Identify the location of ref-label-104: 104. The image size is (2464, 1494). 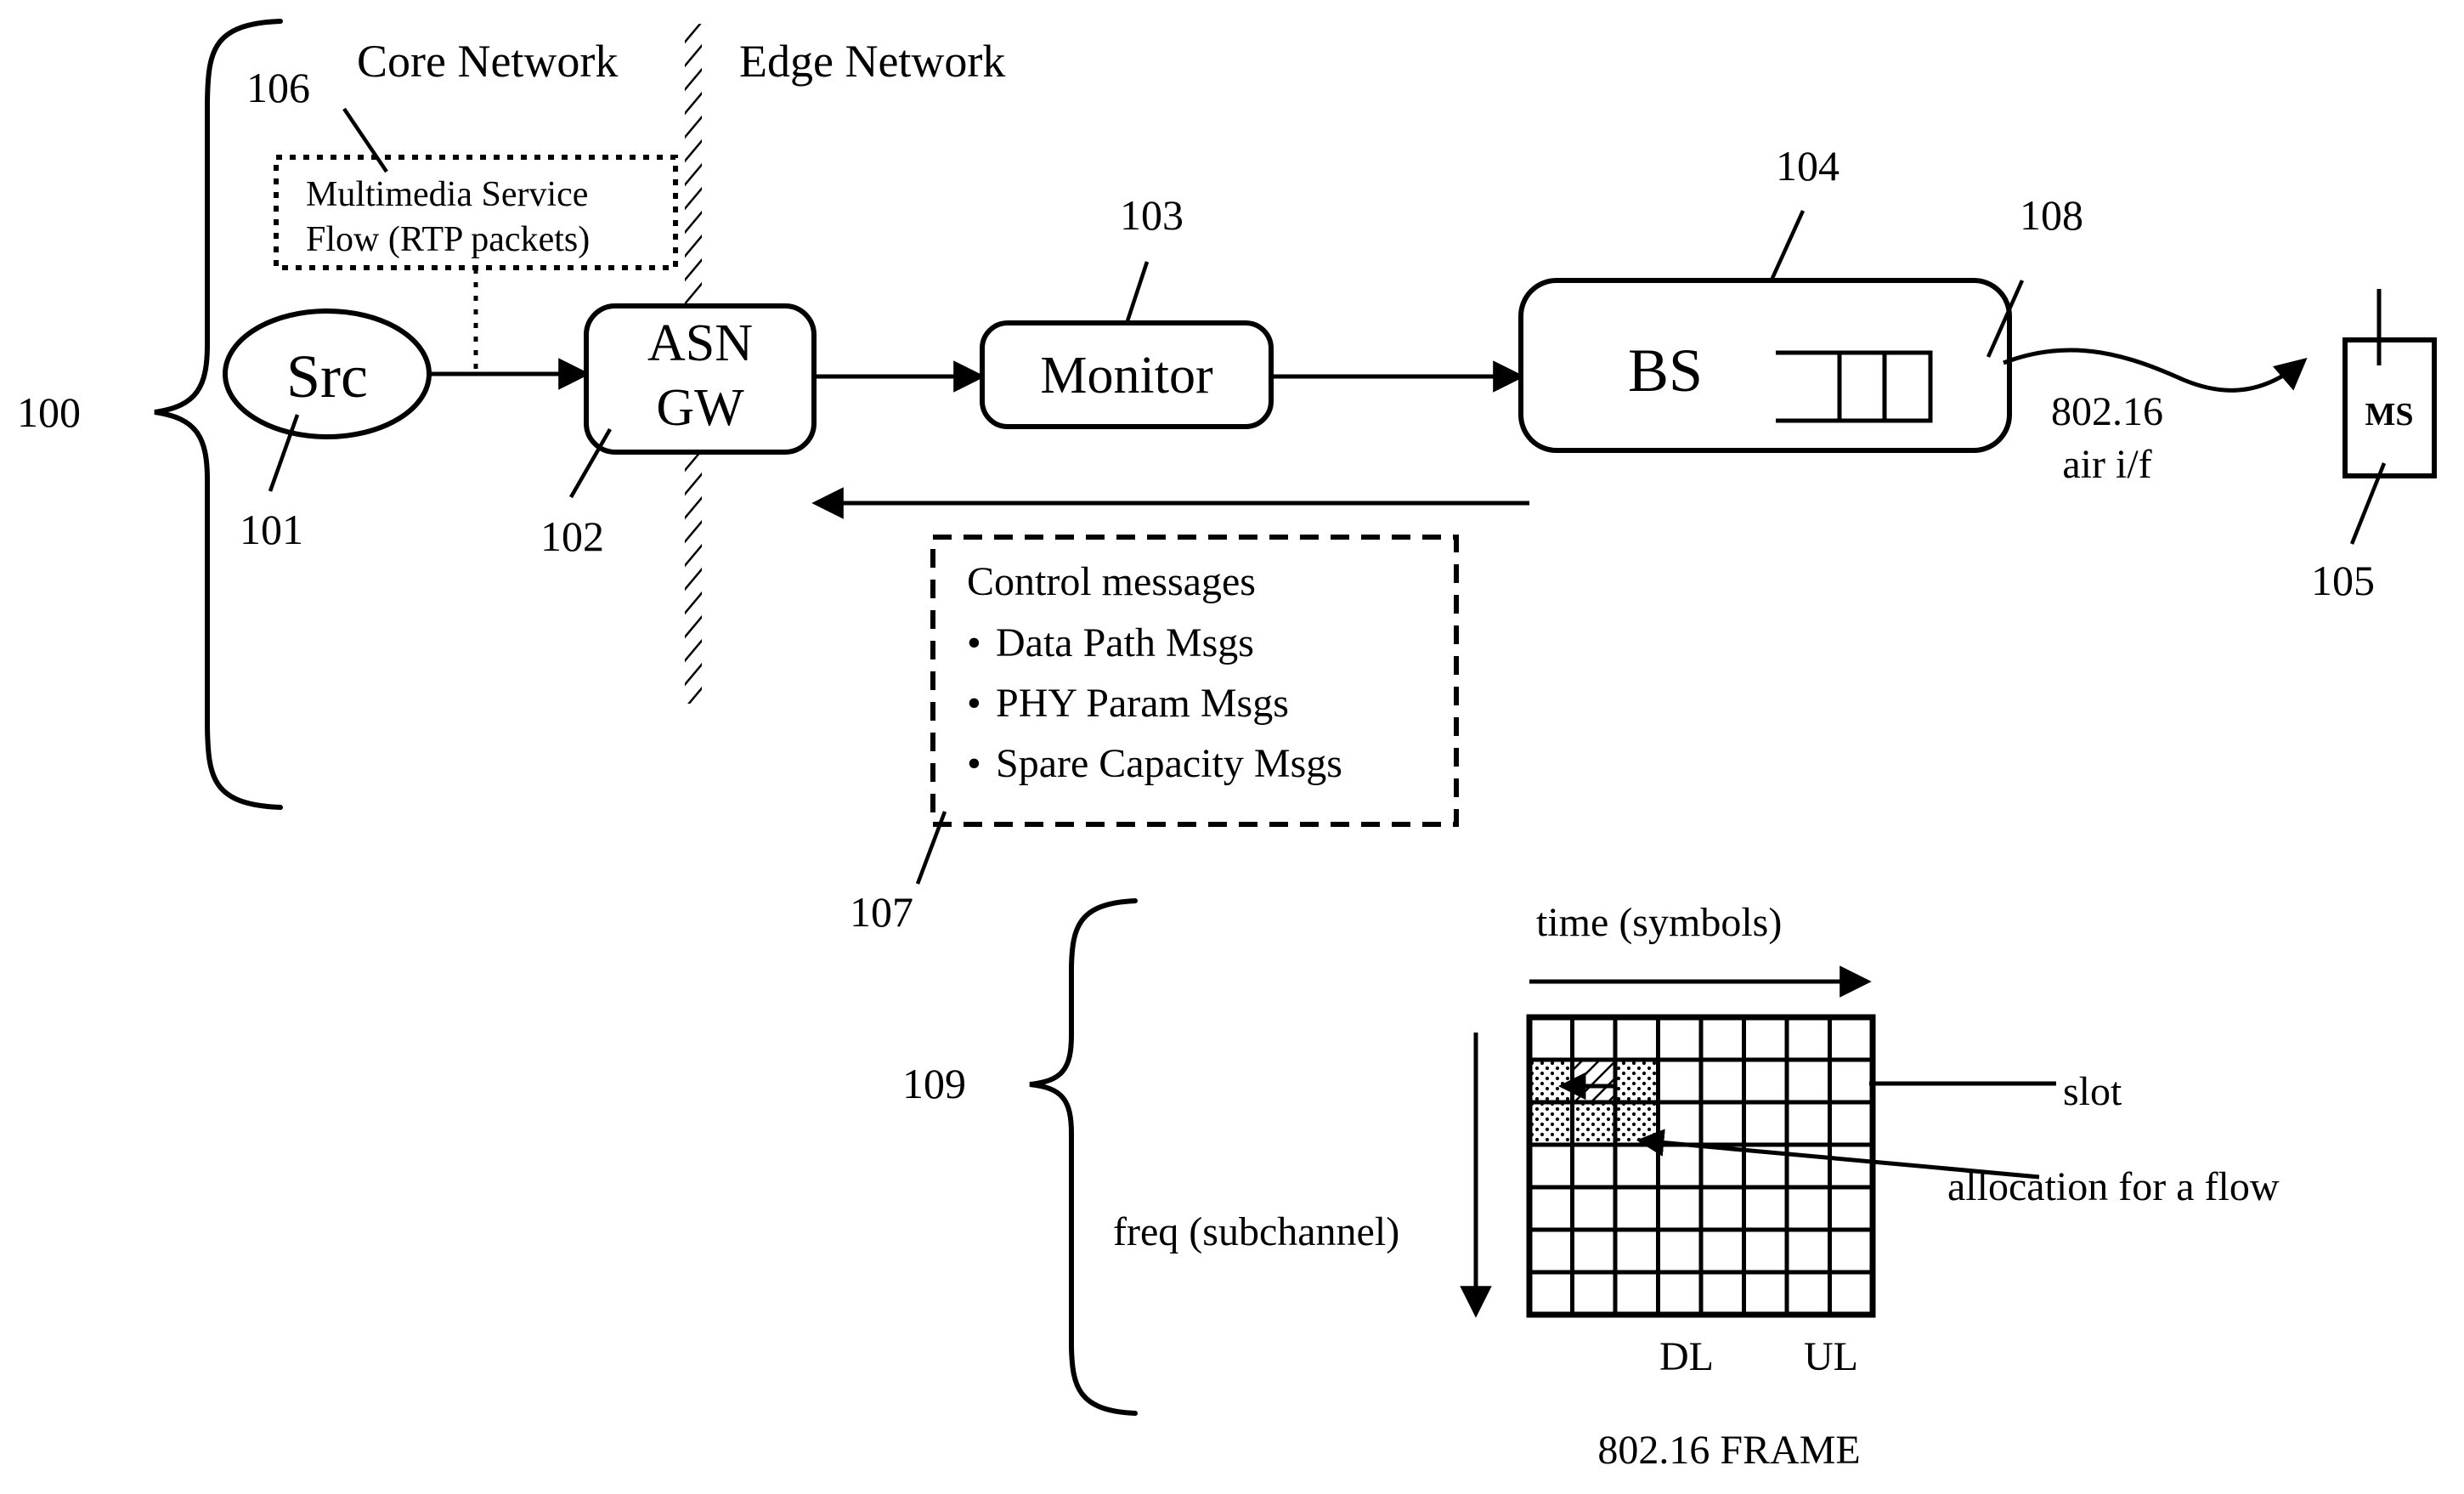
(1808, 166).